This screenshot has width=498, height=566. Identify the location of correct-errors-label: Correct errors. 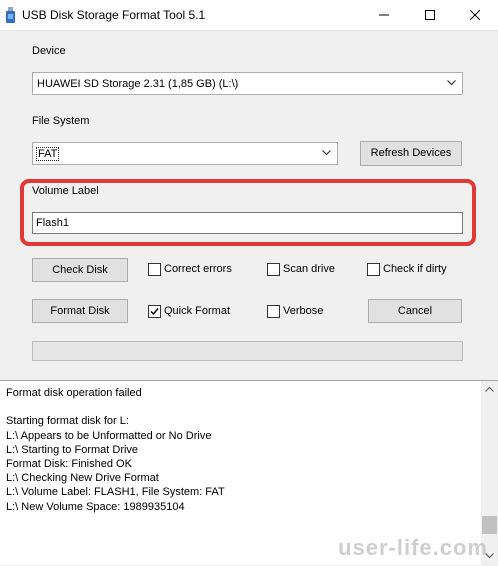
(198, 269).